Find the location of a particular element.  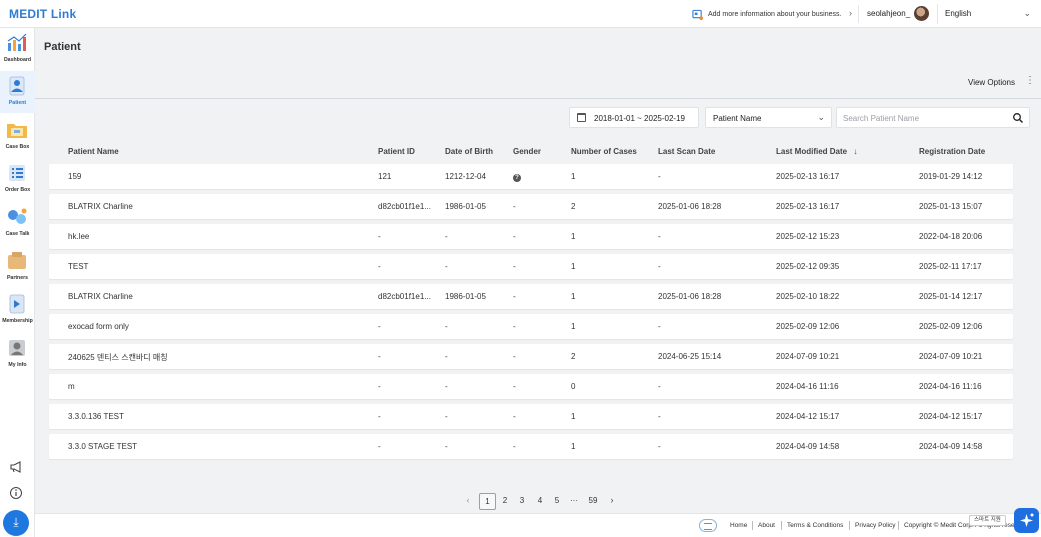

pagination-next: › is located at coordinates (612, 501).